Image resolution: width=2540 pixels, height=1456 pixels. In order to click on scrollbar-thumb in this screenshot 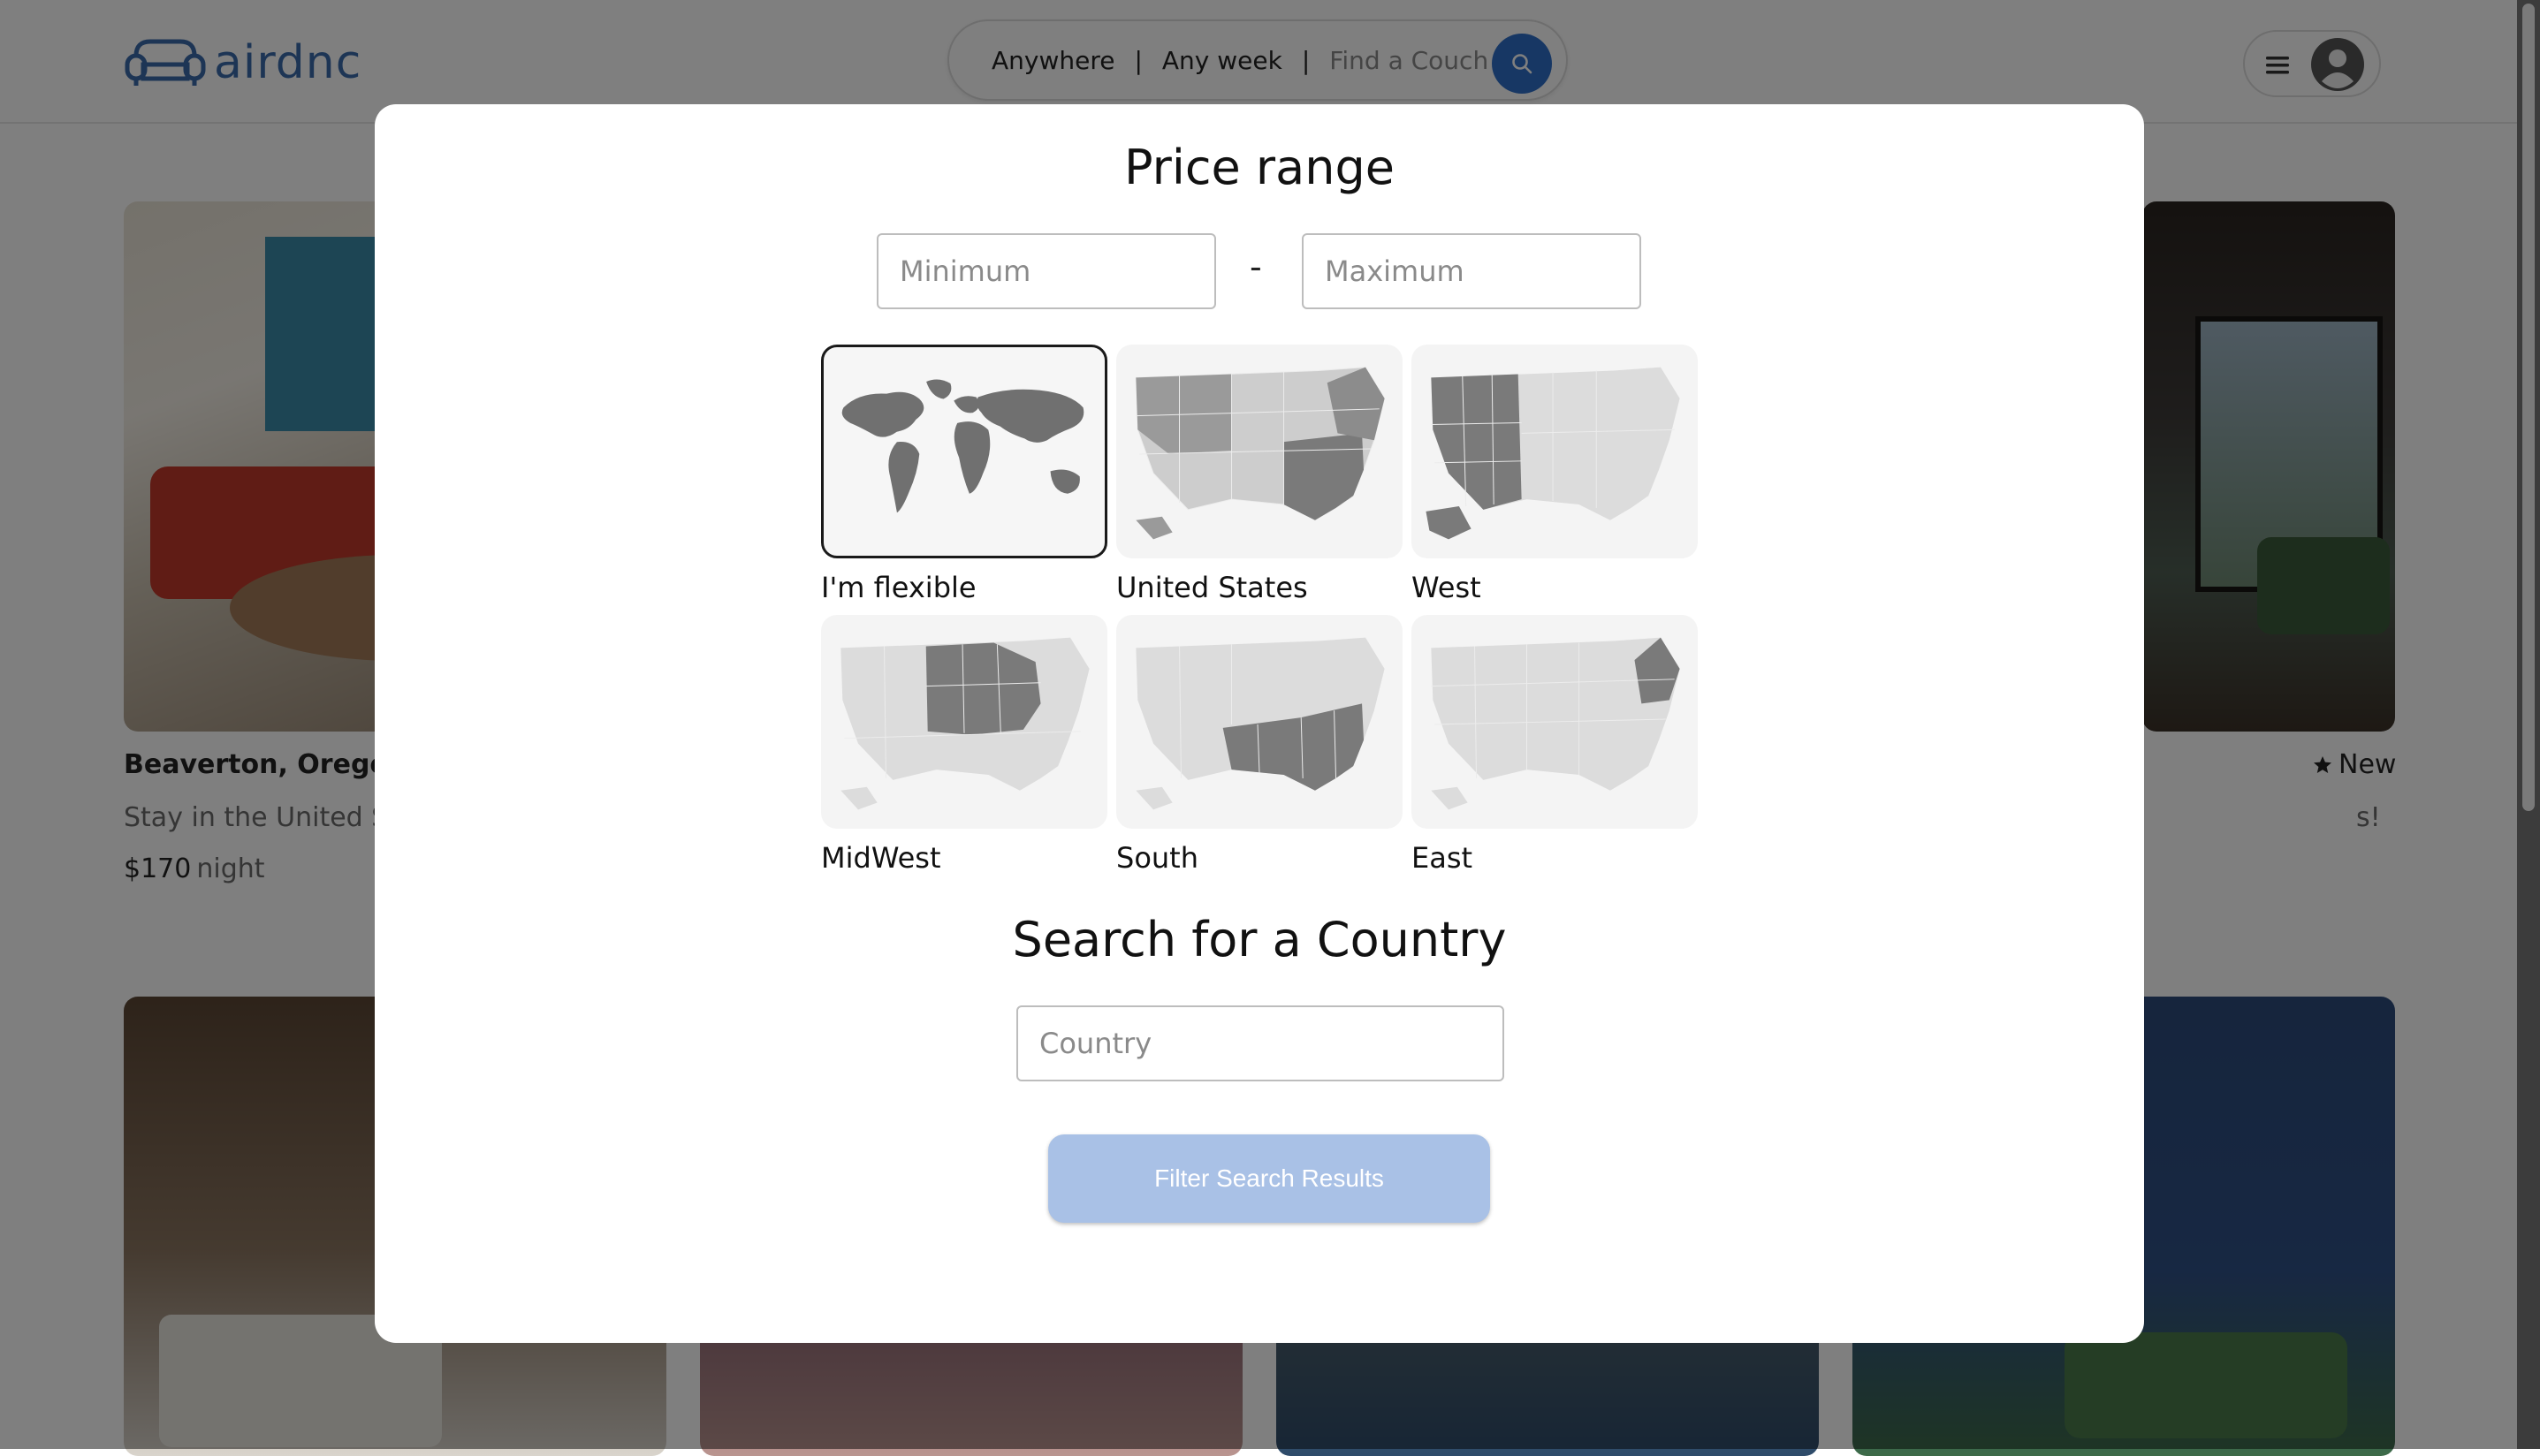, I will do `click(2528, 407)`.